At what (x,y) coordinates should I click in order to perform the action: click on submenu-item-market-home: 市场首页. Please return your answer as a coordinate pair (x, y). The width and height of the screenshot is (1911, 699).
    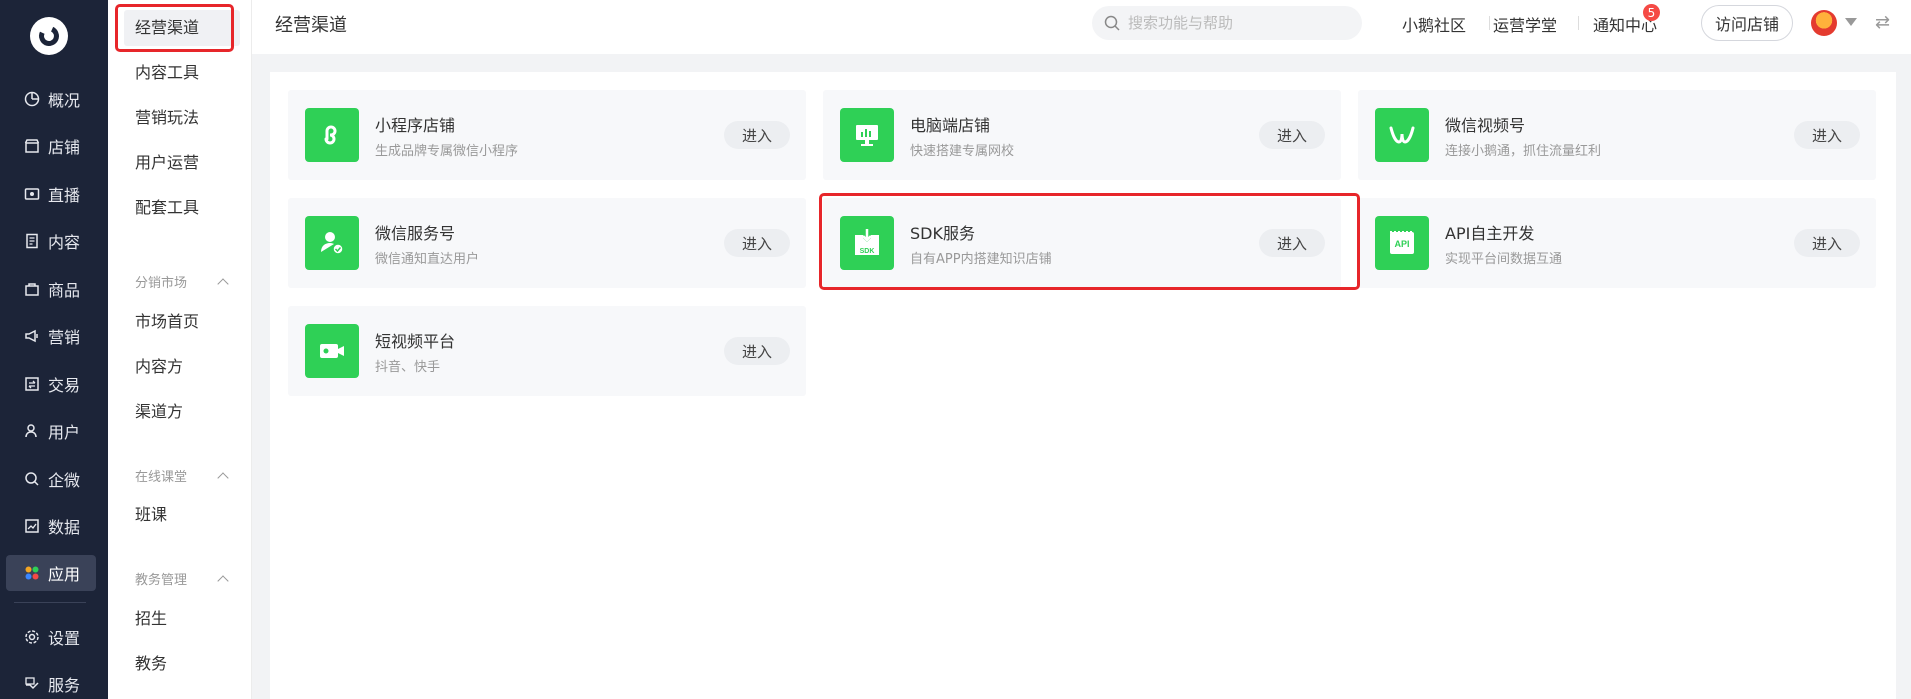
    Looking at the image, I should click on (167, 322).